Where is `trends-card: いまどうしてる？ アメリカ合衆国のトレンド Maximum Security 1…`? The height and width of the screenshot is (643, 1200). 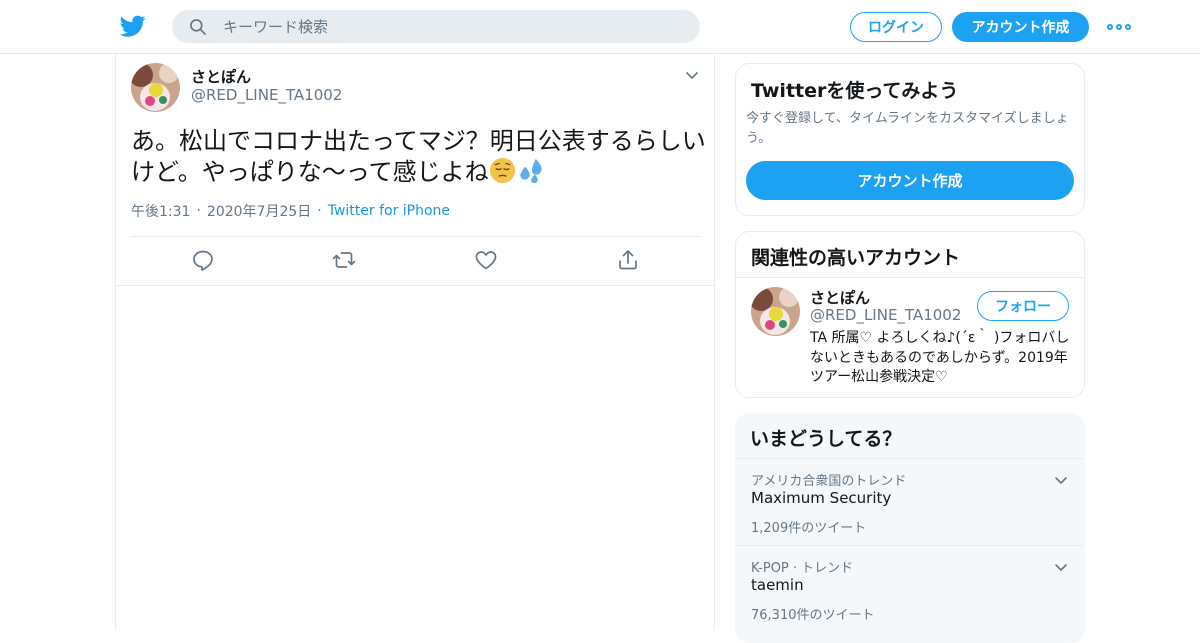
trends-card: いまどうしてる？ アメリカ合衆国のトレンド Maximum Security 1… is located at coordinates (910, 528).